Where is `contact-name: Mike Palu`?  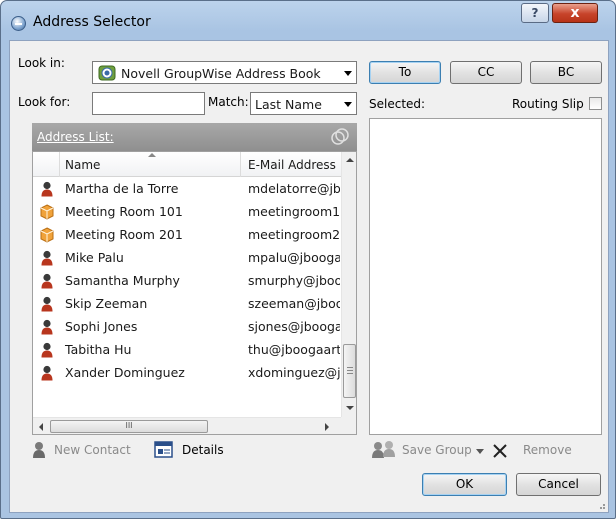 contact-name: Mike Palu is located at coordinates (94, 257).